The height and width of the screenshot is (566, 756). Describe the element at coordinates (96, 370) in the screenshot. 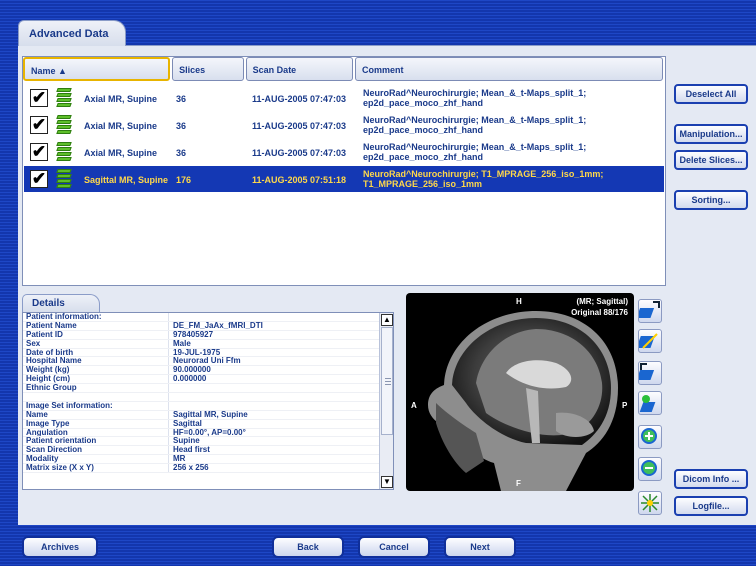

I see `detail-key: Weight (kg)` at that location.